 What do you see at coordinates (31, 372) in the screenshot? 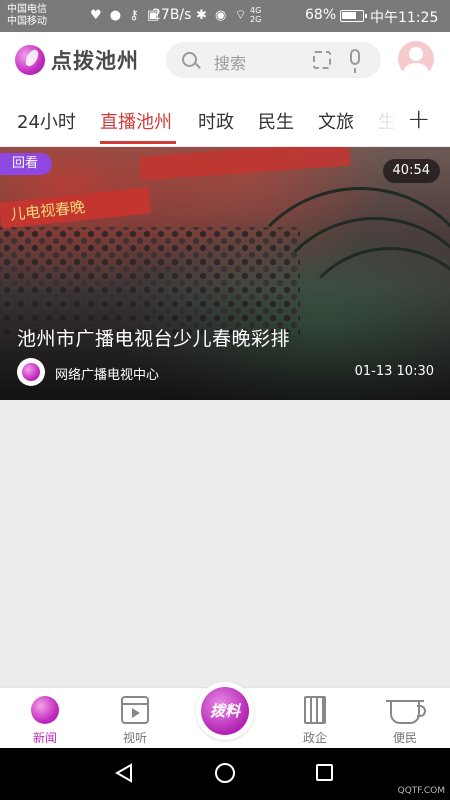
I see `source-avatar` at bounding box center [31, 372].